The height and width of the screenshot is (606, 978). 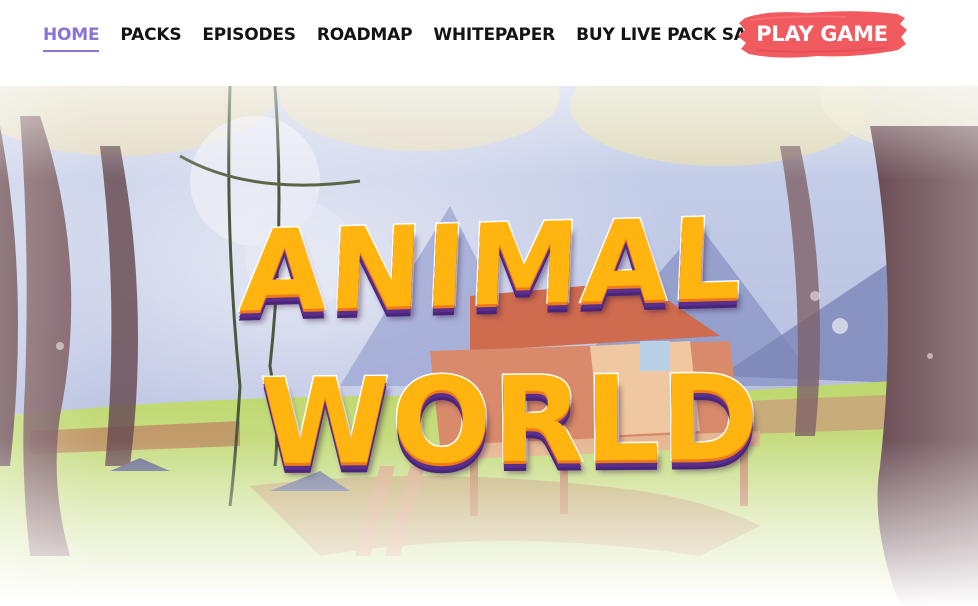 I want to click on nav-home: HOME, so click(x=71, y=39).